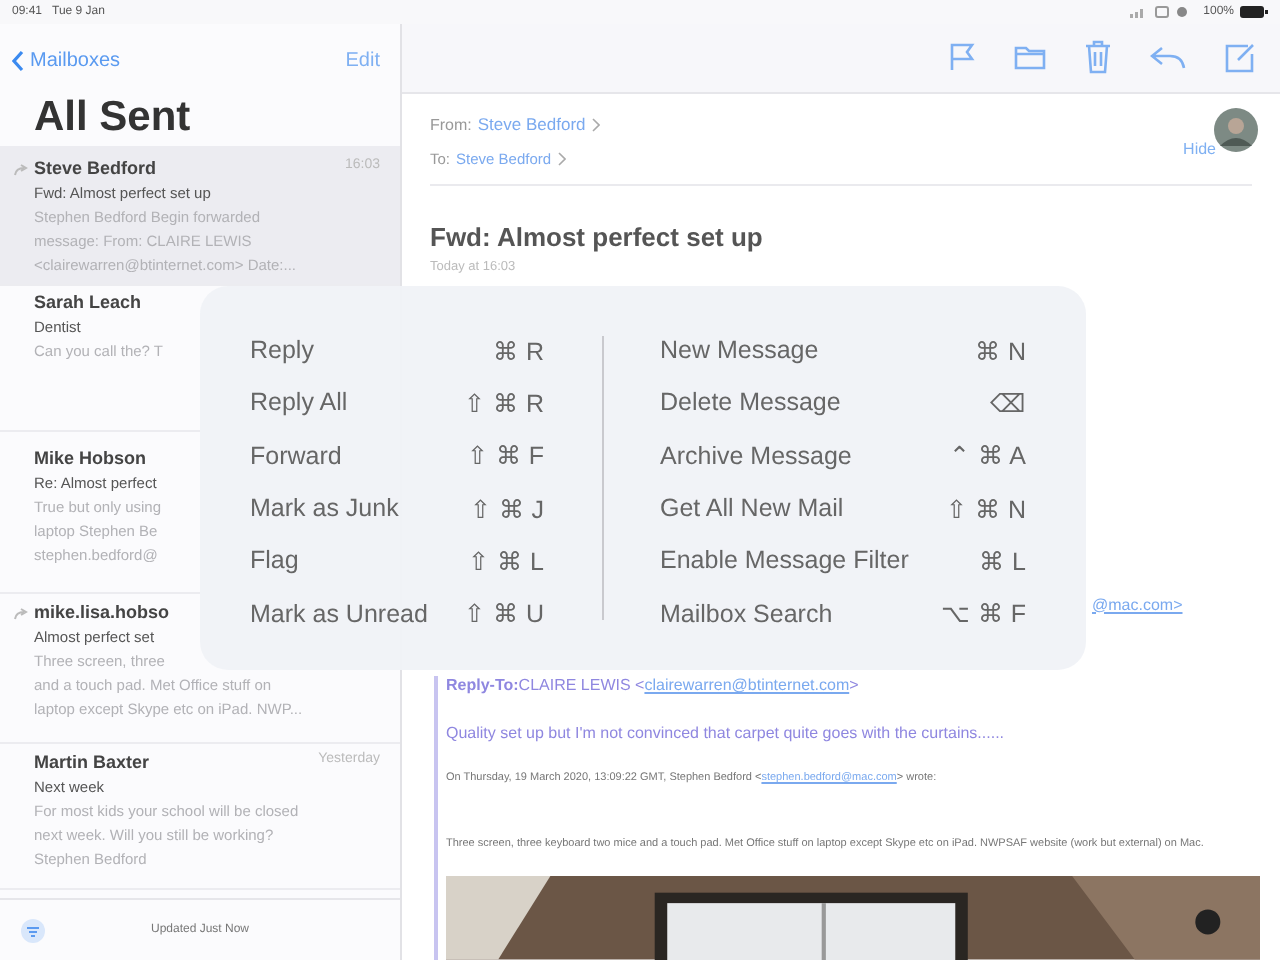 The image size is (1280, 960). I want to click on shortcut-label: Mark as Junk, so click(325, 508).